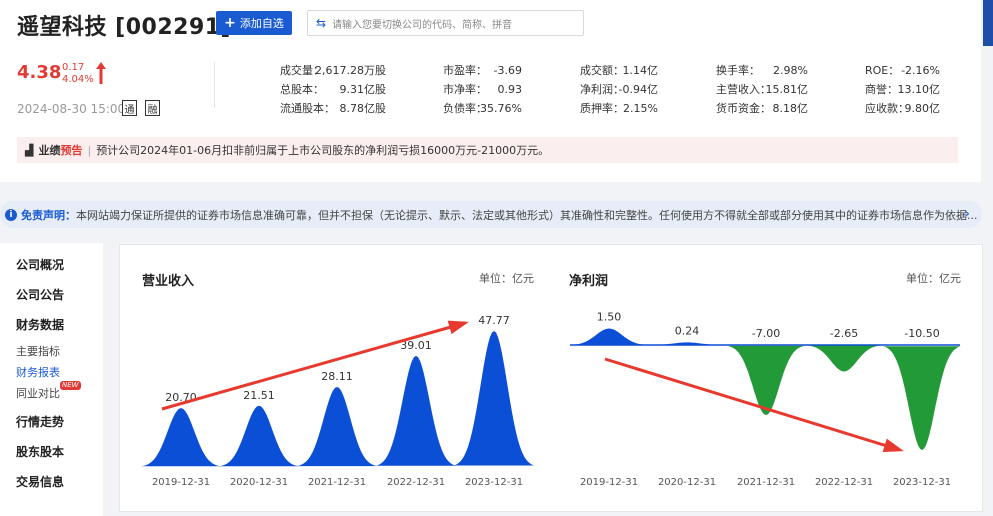  Describe the element at coordinates (78, 79) in the screenshot. I see `price-change-percent: 4.04%` at that location.